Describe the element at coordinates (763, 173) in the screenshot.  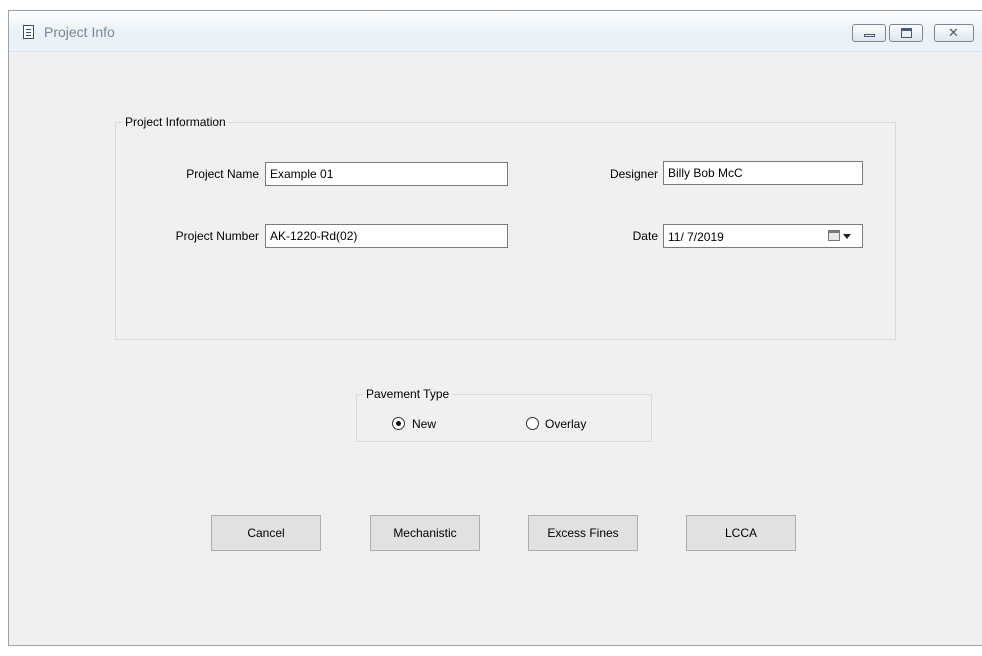
I see `designer-input` at that location.